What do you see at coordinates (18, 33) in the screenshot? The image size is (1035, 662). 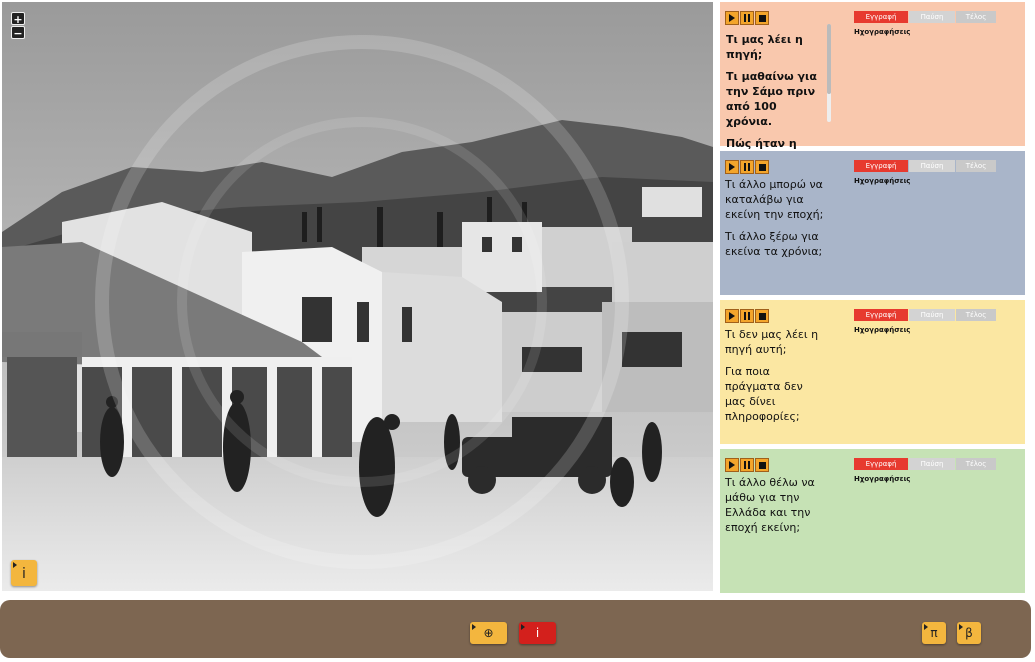 I see `zoom-out-button: −` at bounding box center [18, 33].